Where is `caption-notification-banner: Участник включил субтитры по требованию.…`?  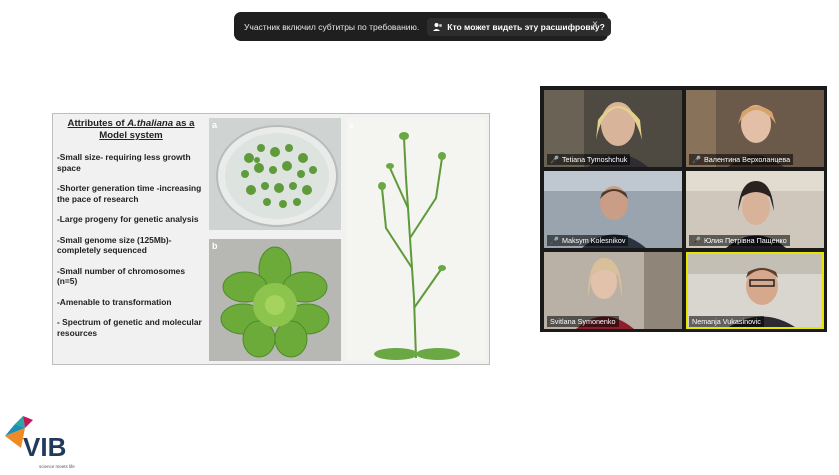 caption-notification-banner: Участник включил субтитры по требованию.… is located at coordinates (422, 26).